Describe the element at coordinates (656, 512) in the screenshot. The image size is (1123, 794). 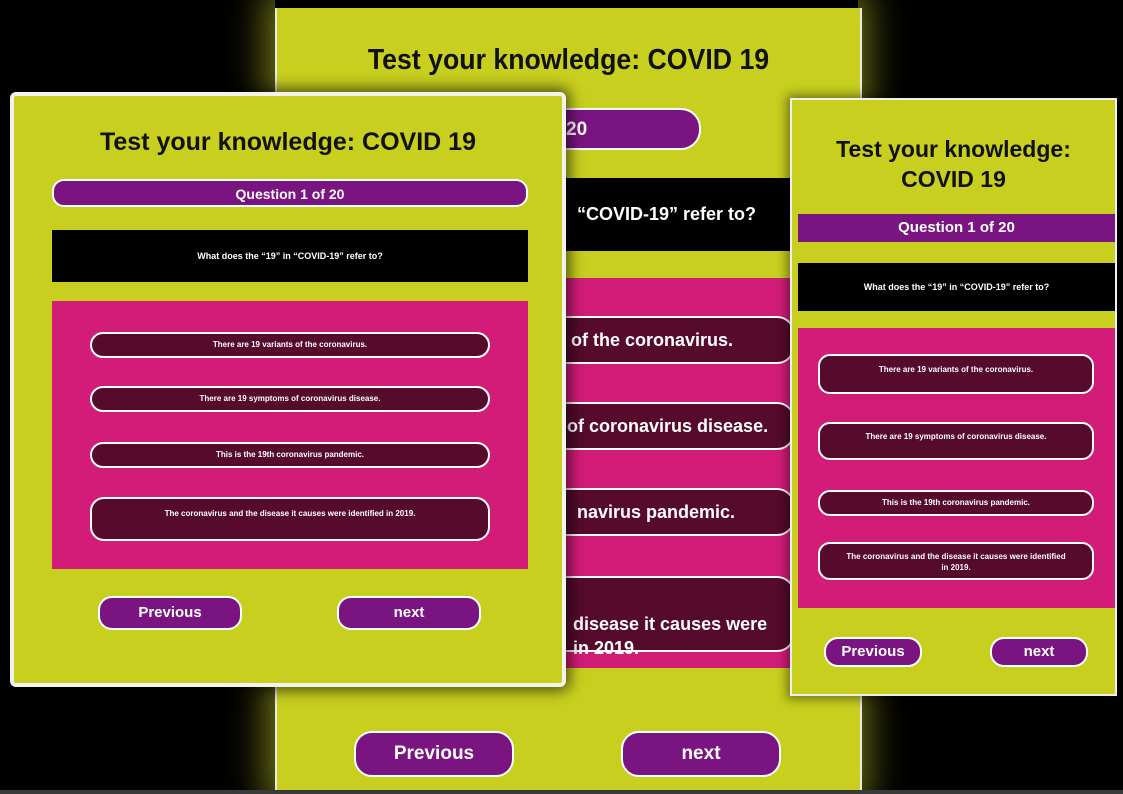
I see `option-3-text: navirus pandemic.` at that location.